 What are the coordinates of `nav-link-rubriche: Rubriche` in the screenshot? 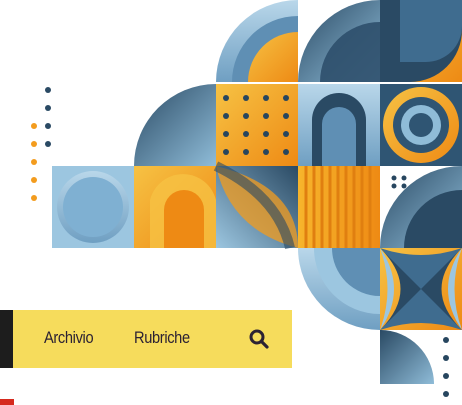 It's located at (162, 338).